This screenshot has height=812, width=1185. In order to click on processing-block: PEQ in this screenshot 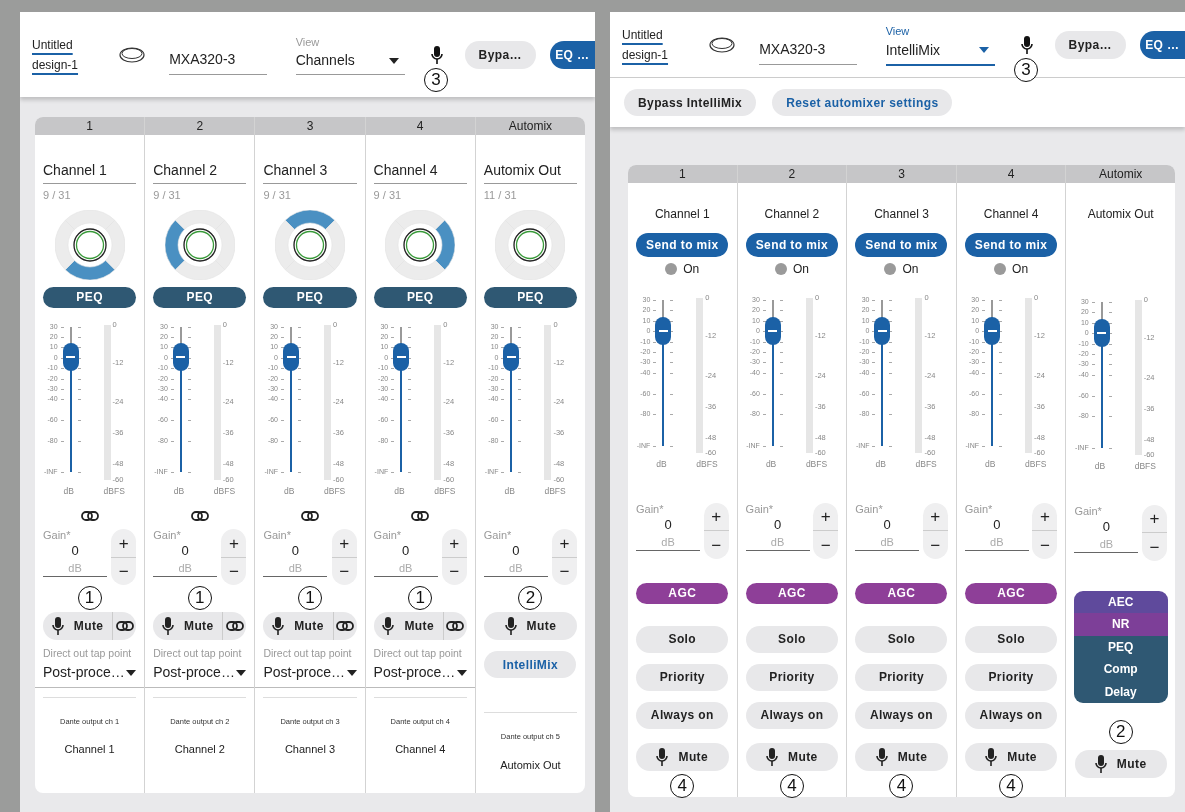, I will do `click(1120, 647)`.